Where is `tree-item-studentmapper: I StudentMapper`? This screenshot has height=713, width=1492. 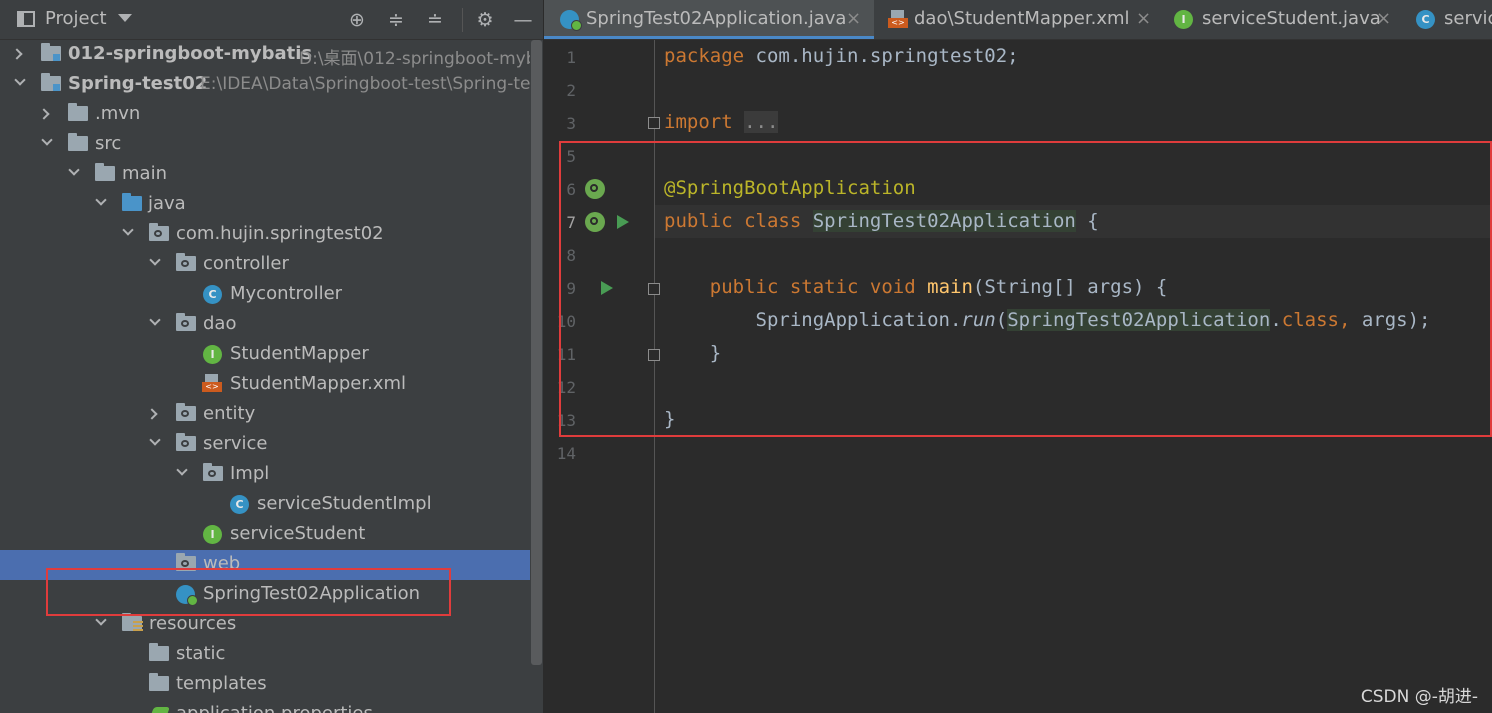 tree-item-studentmapper: I StudentMapper is located at coordinates (265, 355).